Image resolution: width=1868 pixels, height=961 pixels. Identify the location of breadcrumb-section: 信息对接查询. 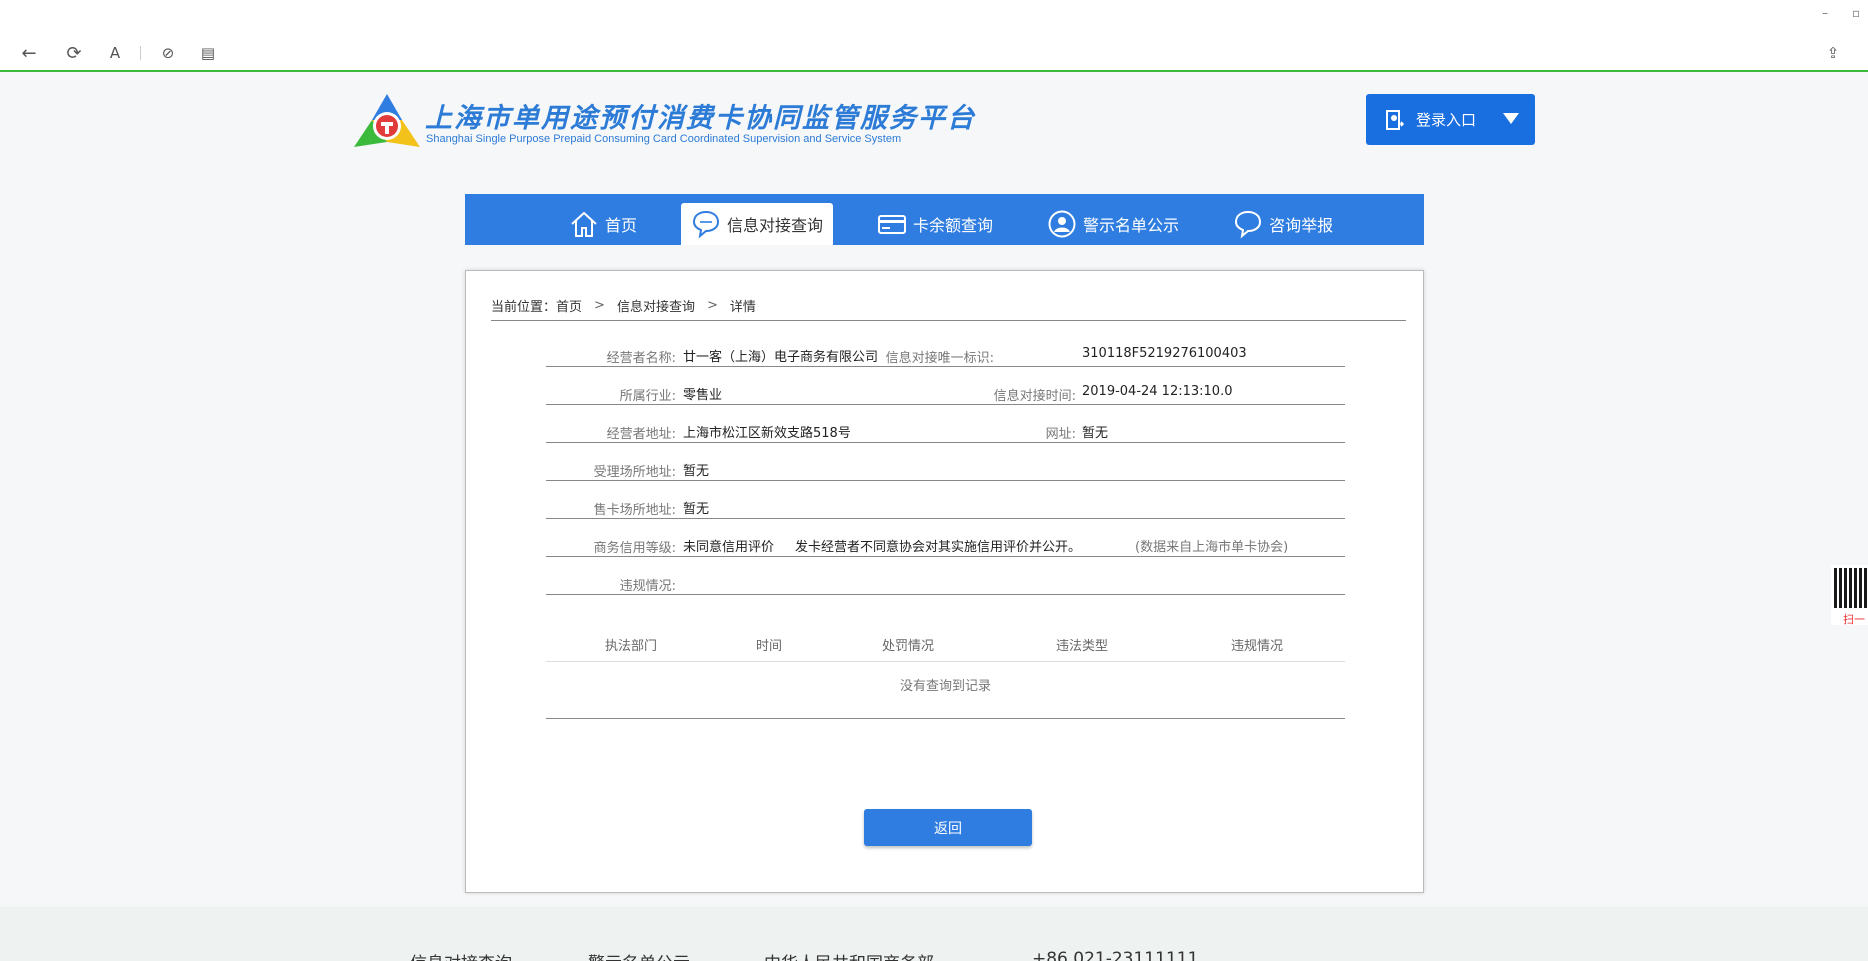
(656, 305).